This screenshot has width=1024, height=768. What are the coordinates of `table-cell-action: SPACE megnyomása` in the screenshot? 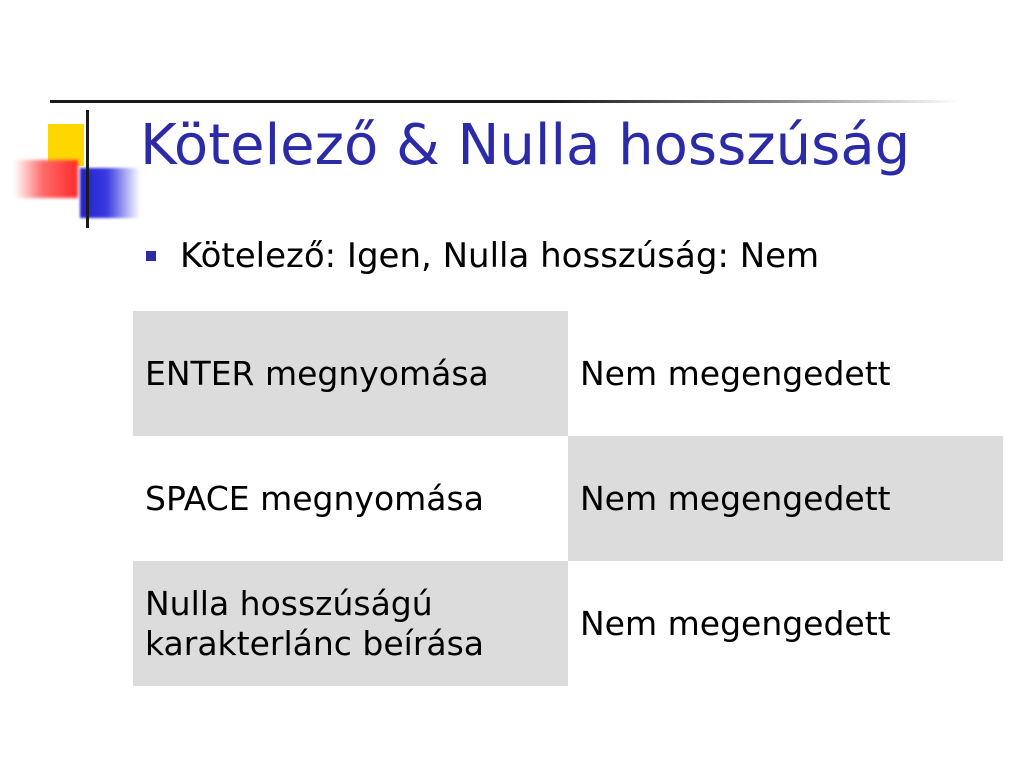 It's located at (350, 498).